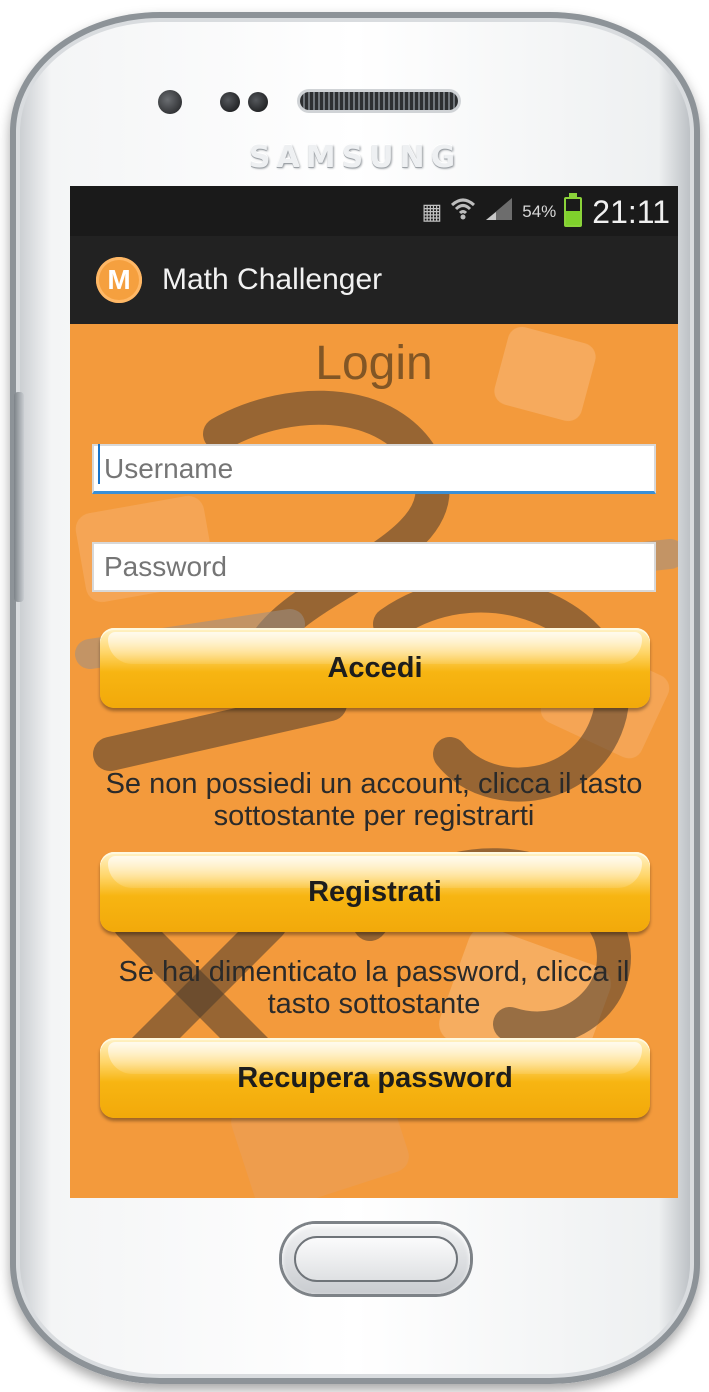 This screenshot has width=709, height=1392. I want to click on light-sensor, so click(258, 102).